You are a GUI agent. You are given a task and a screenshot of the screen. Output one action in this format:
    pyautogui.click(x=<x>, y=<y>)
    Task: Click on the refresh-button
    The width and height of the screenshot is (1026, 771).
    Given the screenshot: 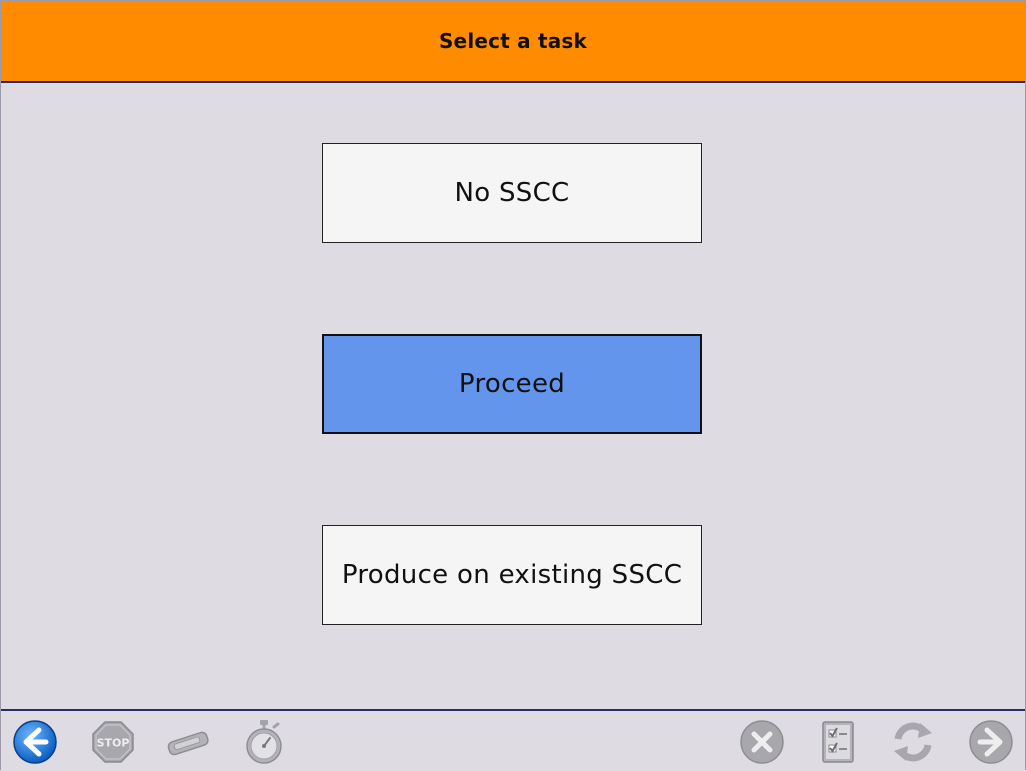 What is the action you would take?
    pyautogui.click(x=913, y=742)
    